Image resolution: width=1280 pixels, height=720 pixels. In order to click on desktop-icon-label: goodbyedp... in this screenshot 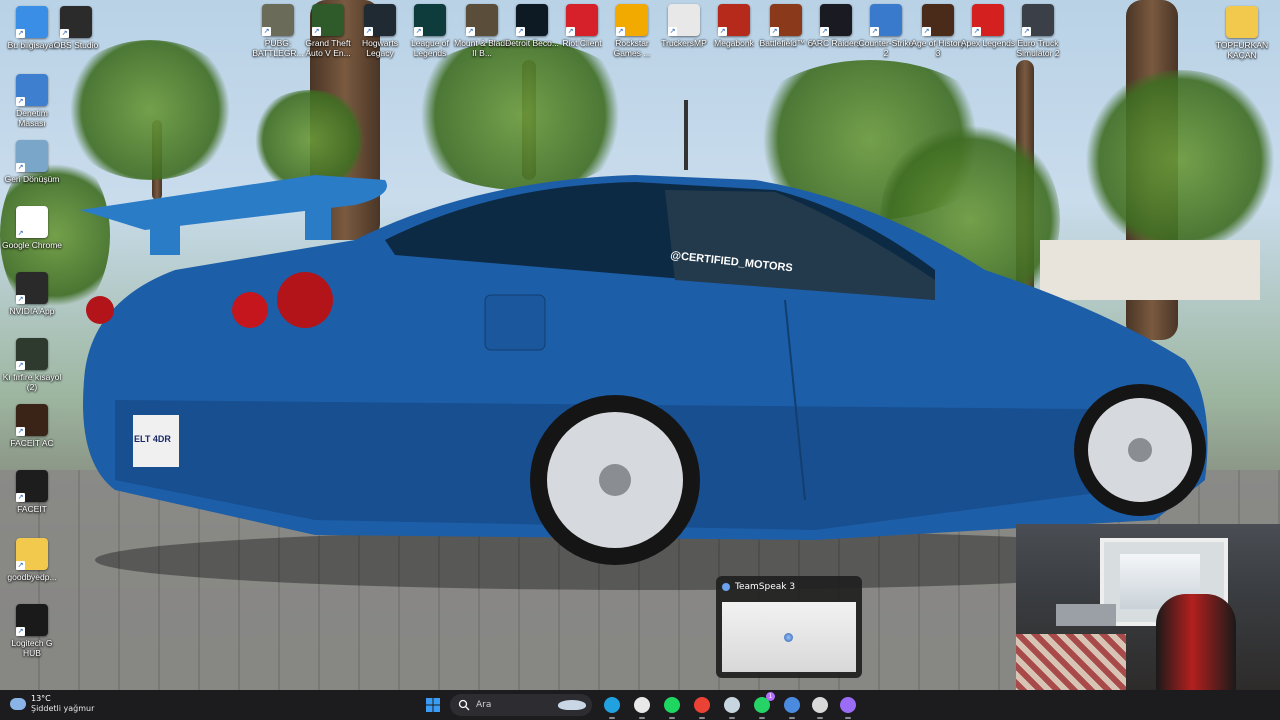, I will do `click(32, 577)`.